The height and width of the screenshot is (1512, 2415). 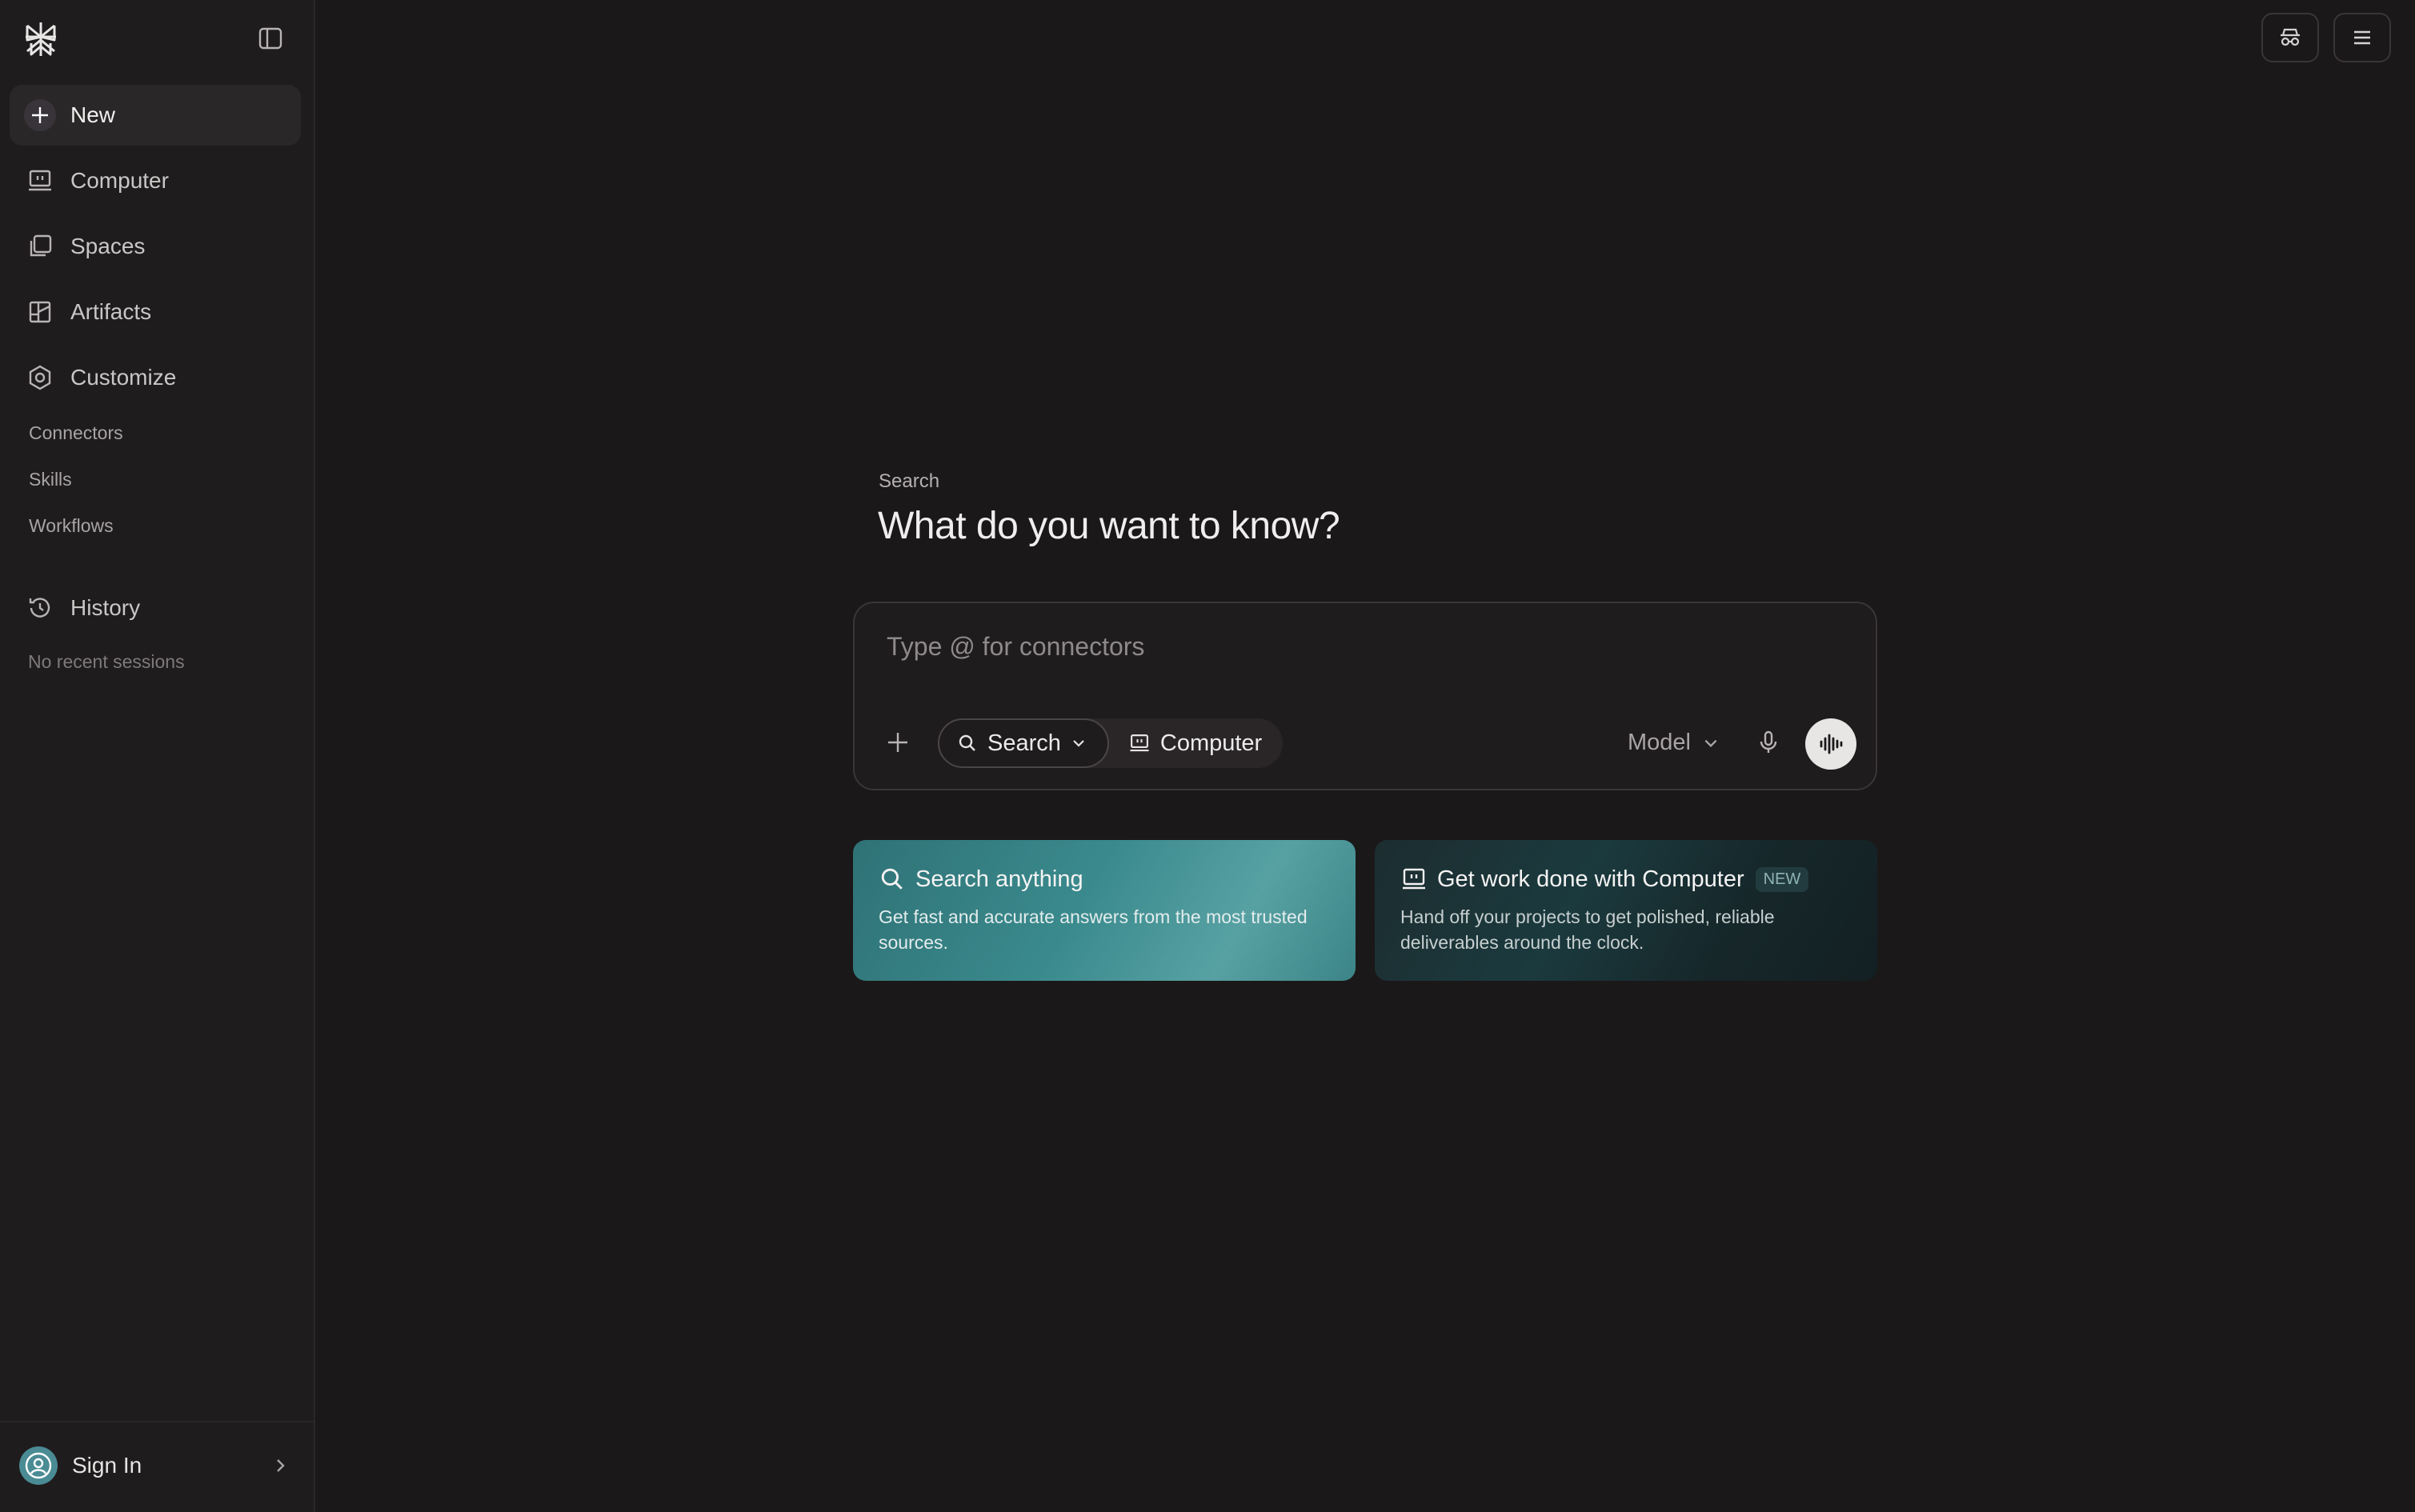 What do you see at coordinates (71, 526) in the screenshot?
I see `sidebar-subitem-workflows: Workflows` at bounding box center [71, 526].